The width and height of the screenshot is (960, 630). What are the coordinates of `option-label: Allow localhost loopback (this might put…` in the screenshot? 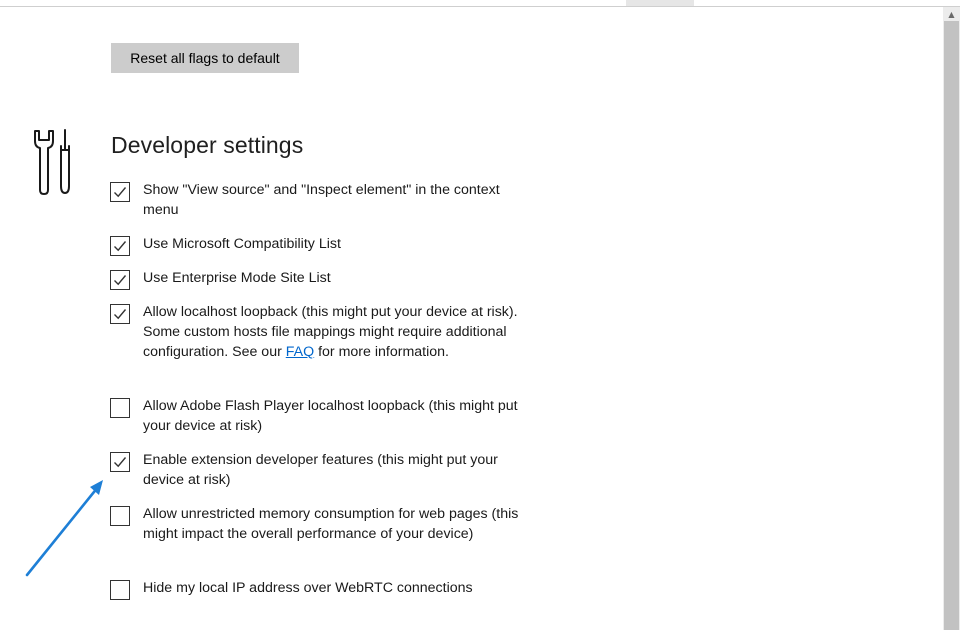 It's located at (335, 332).